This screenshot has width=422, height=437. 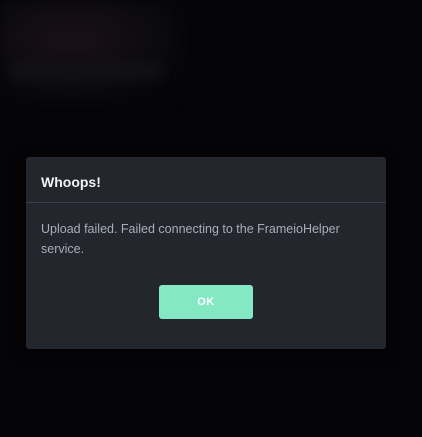 What do you see at coordinates (71, 182) in the screenshot?
I see `dialog-title: Whoops!` at bounding box center [71, 182].